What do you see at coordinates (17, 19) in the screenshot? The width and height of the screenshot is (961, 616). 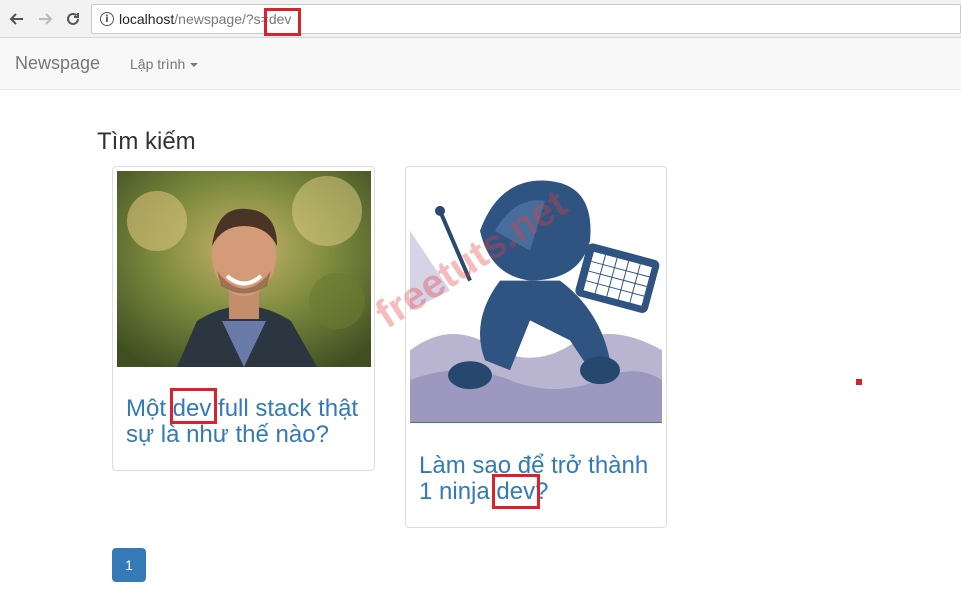 I see `back-arrow-icon` at bounding box center [17, 19].